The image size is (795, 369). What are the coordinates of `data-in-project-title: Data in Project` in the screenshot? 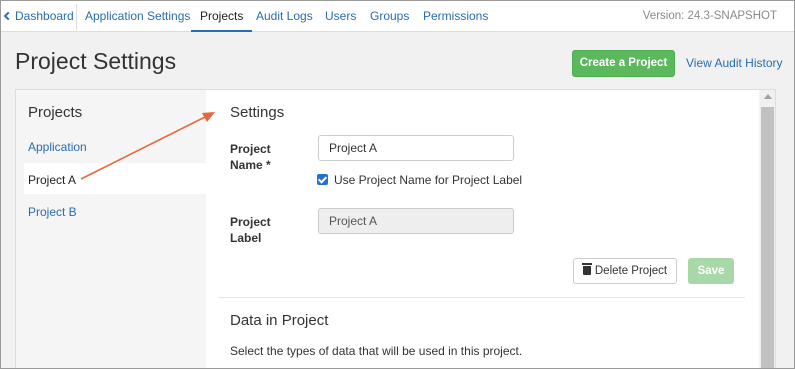 It's located at (279, 320).